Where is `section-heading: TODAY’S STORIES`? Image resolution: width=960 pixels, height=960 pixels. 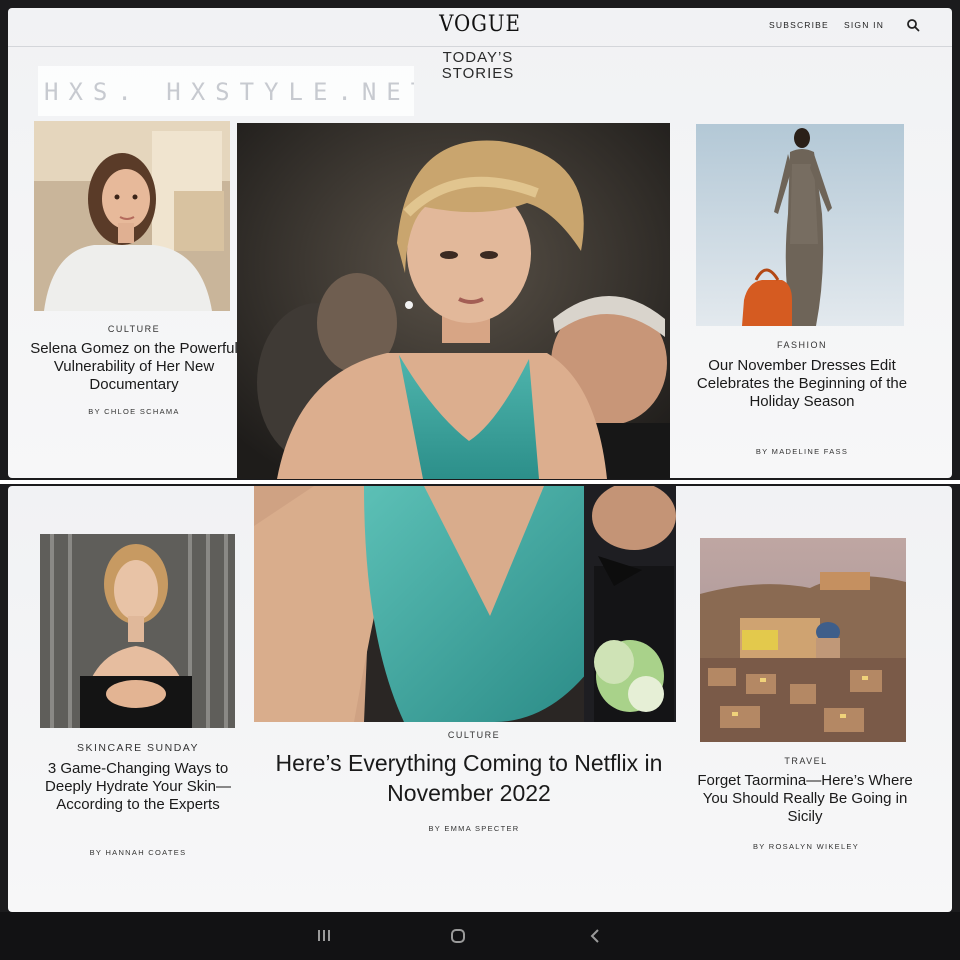 section-heading: TODAY’S STORIES is located at coordinates (478, 66).